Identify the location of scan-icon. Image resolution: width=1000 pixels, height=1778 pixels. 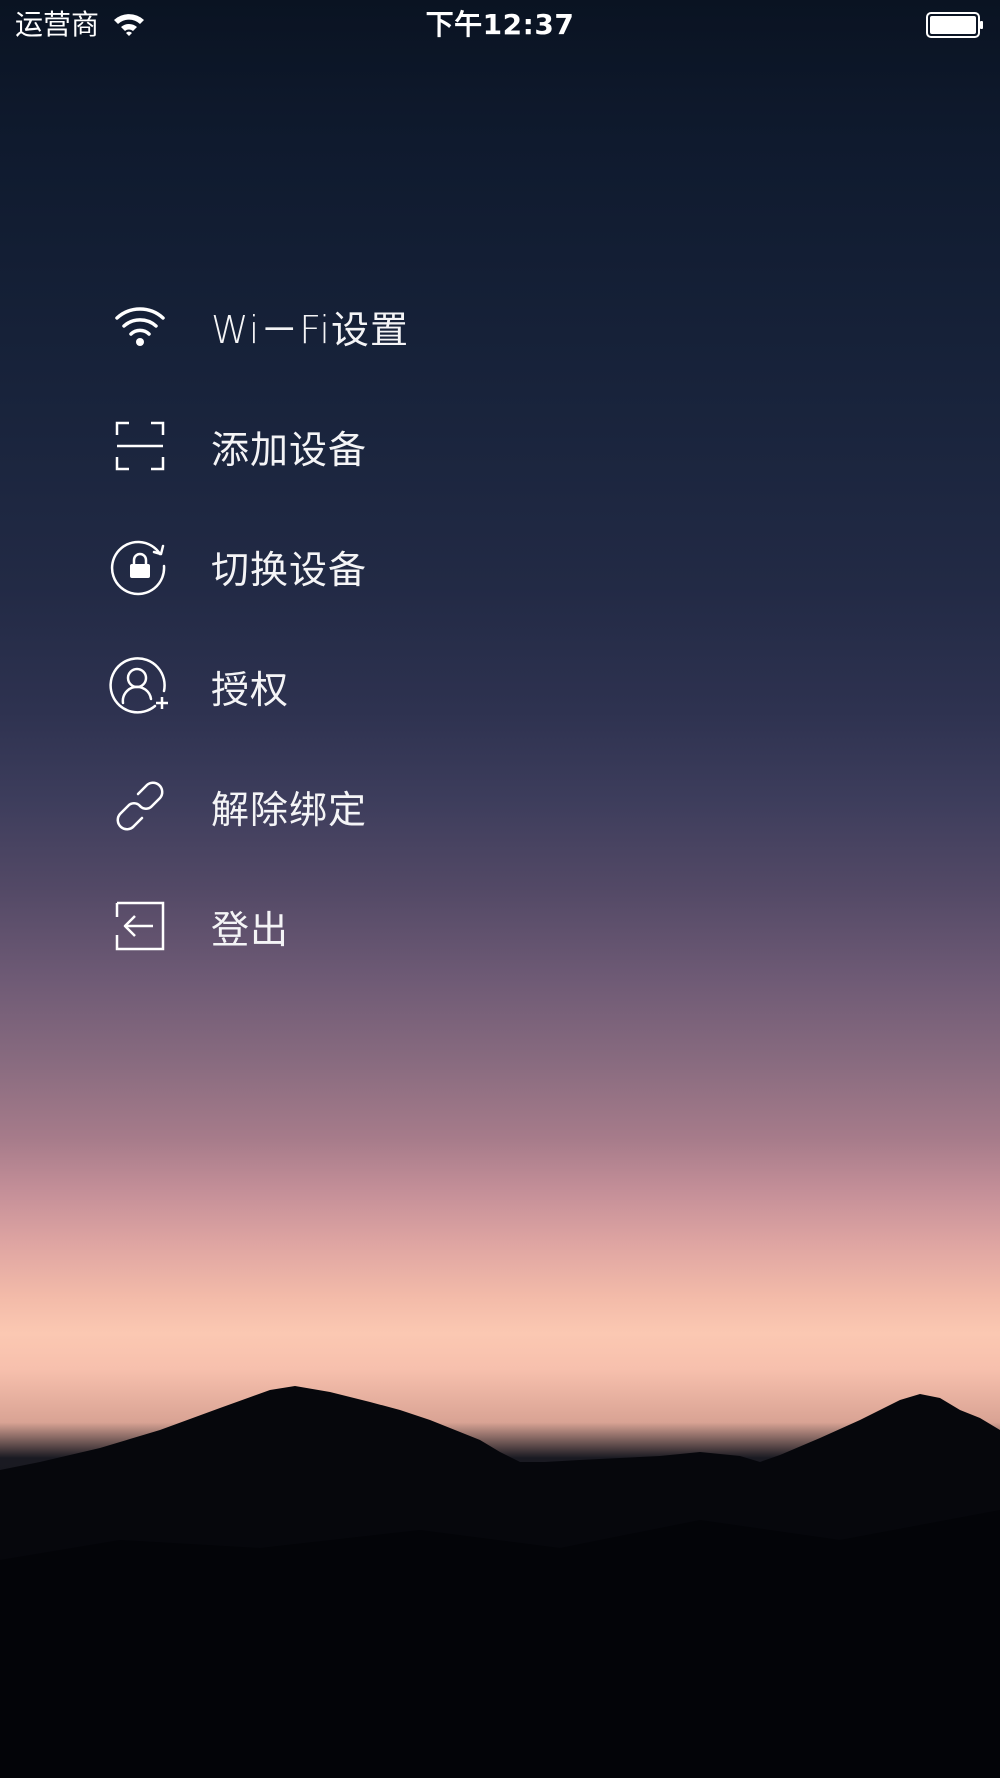
(140, 446).